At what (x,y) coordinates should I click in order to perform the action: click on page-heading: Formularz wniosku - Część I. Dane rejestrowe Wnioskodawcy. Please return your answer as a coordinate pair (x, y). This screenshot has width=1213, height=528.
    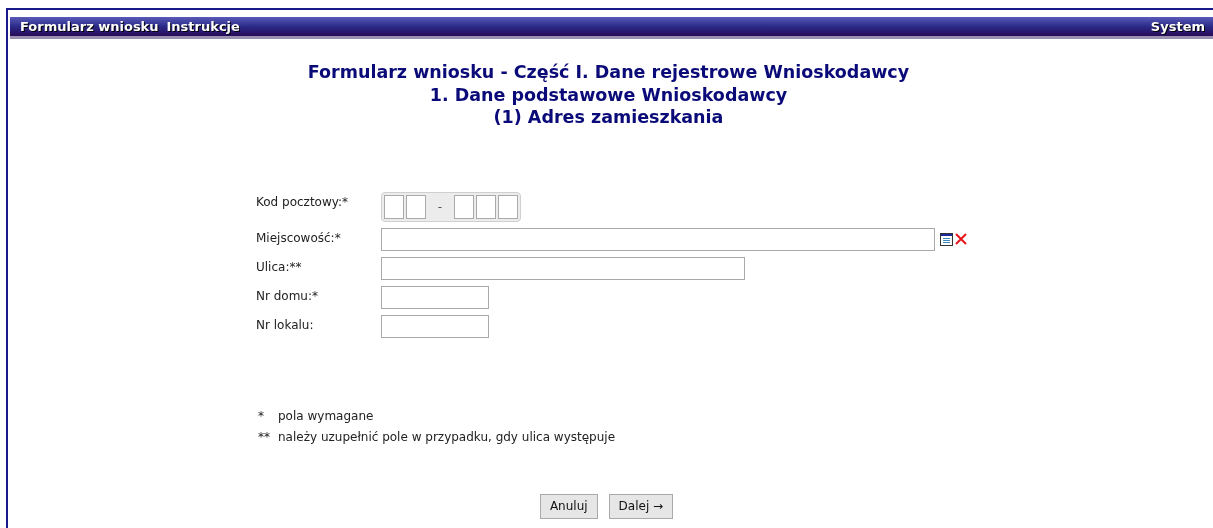
    Looking at the image, I should click on (608, 72).